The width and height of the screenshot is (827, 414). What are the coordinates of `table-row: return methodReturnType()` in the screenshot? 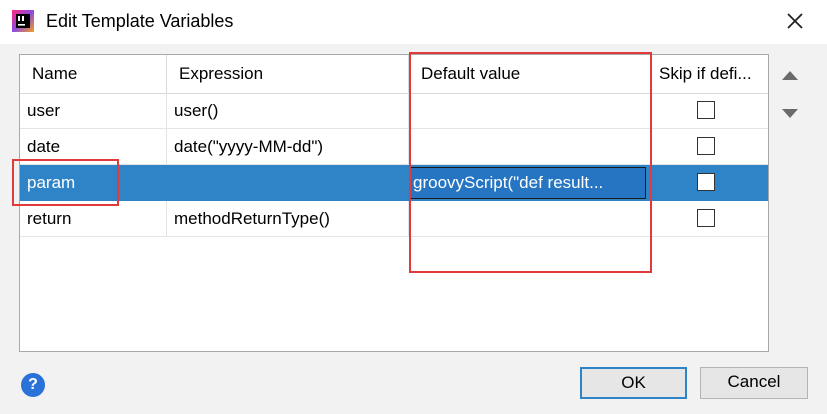 It's located at (394, 219).